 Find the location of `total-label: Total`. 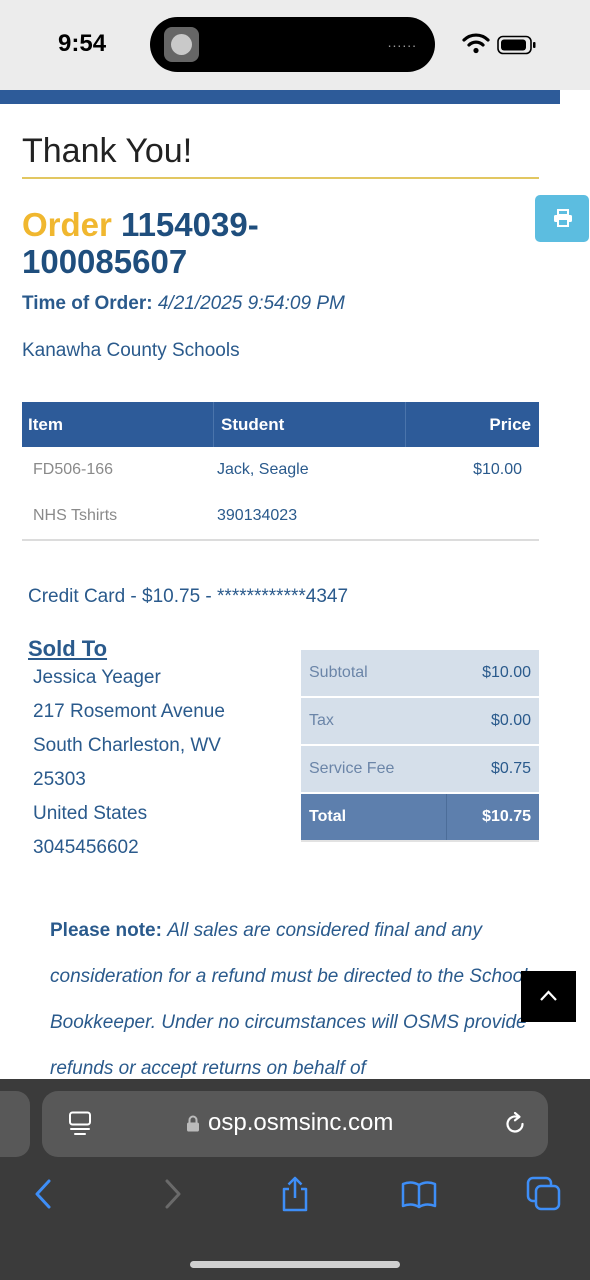

total-label: Total is located at coordinates (374, 817).